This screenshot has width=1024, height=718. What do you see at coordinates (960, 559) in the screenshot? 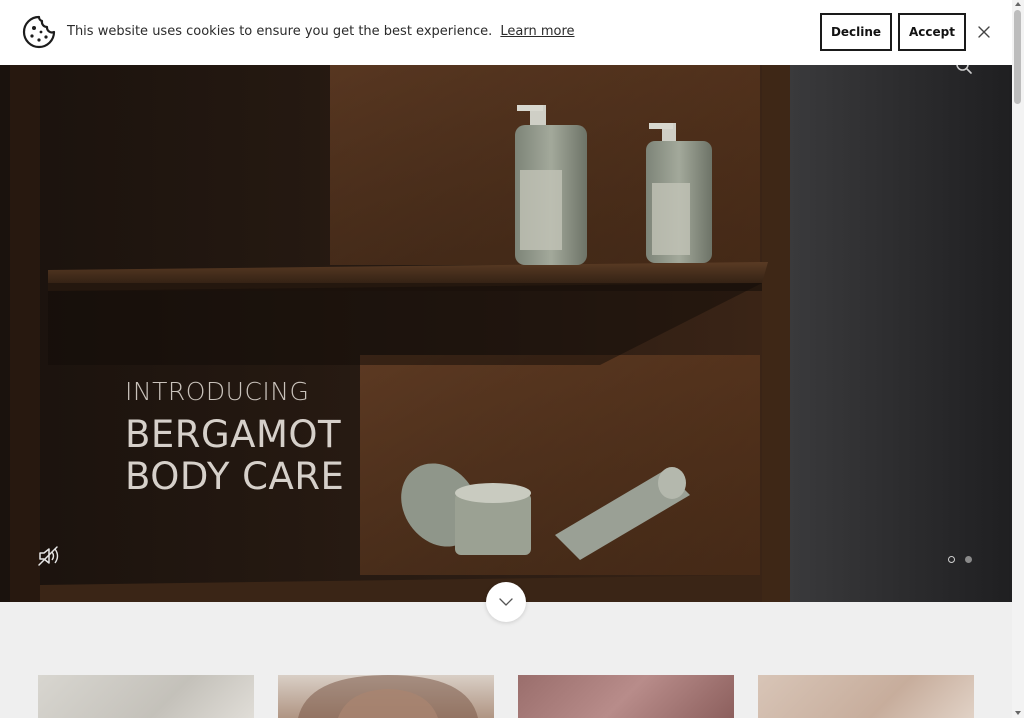
I see `slide-indicator` at bounding box center [960, 559].